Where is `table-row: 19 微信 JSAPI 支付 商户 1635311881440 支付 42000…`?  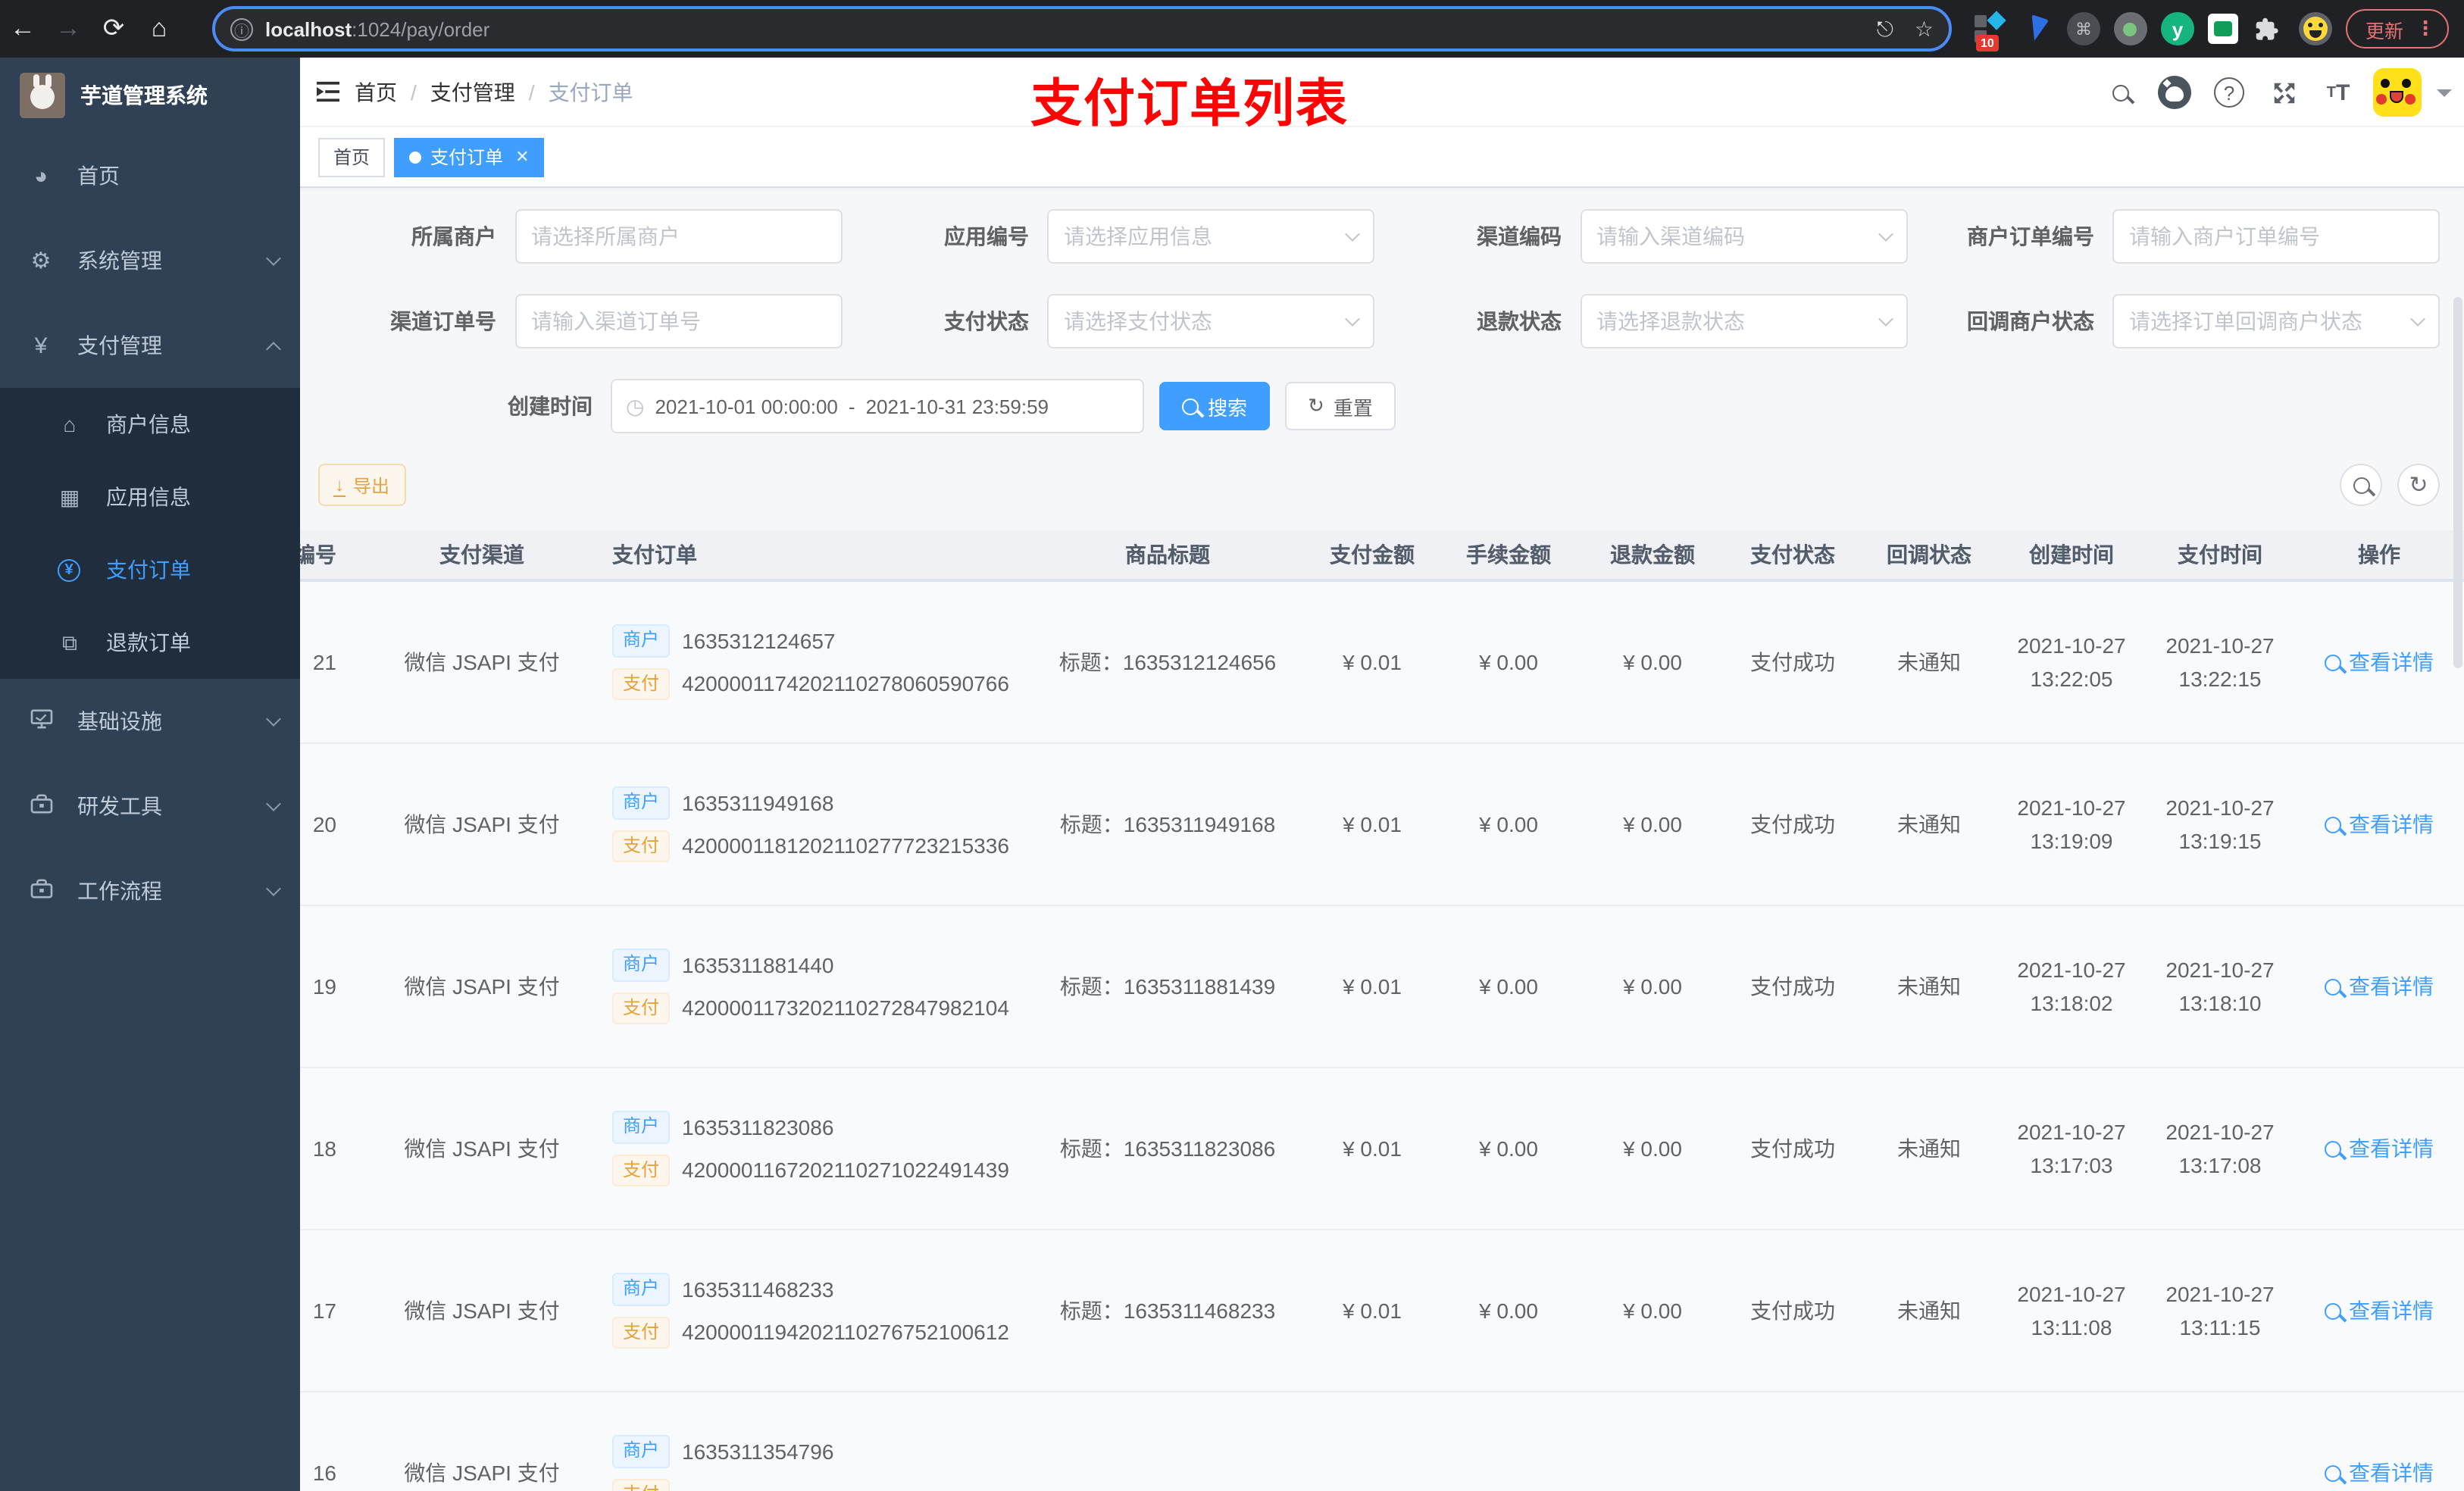
table-row: 19 微信 JSAPI 支付 商户 1635311881440 支付 42000… is located at coordinates (1382, 987).